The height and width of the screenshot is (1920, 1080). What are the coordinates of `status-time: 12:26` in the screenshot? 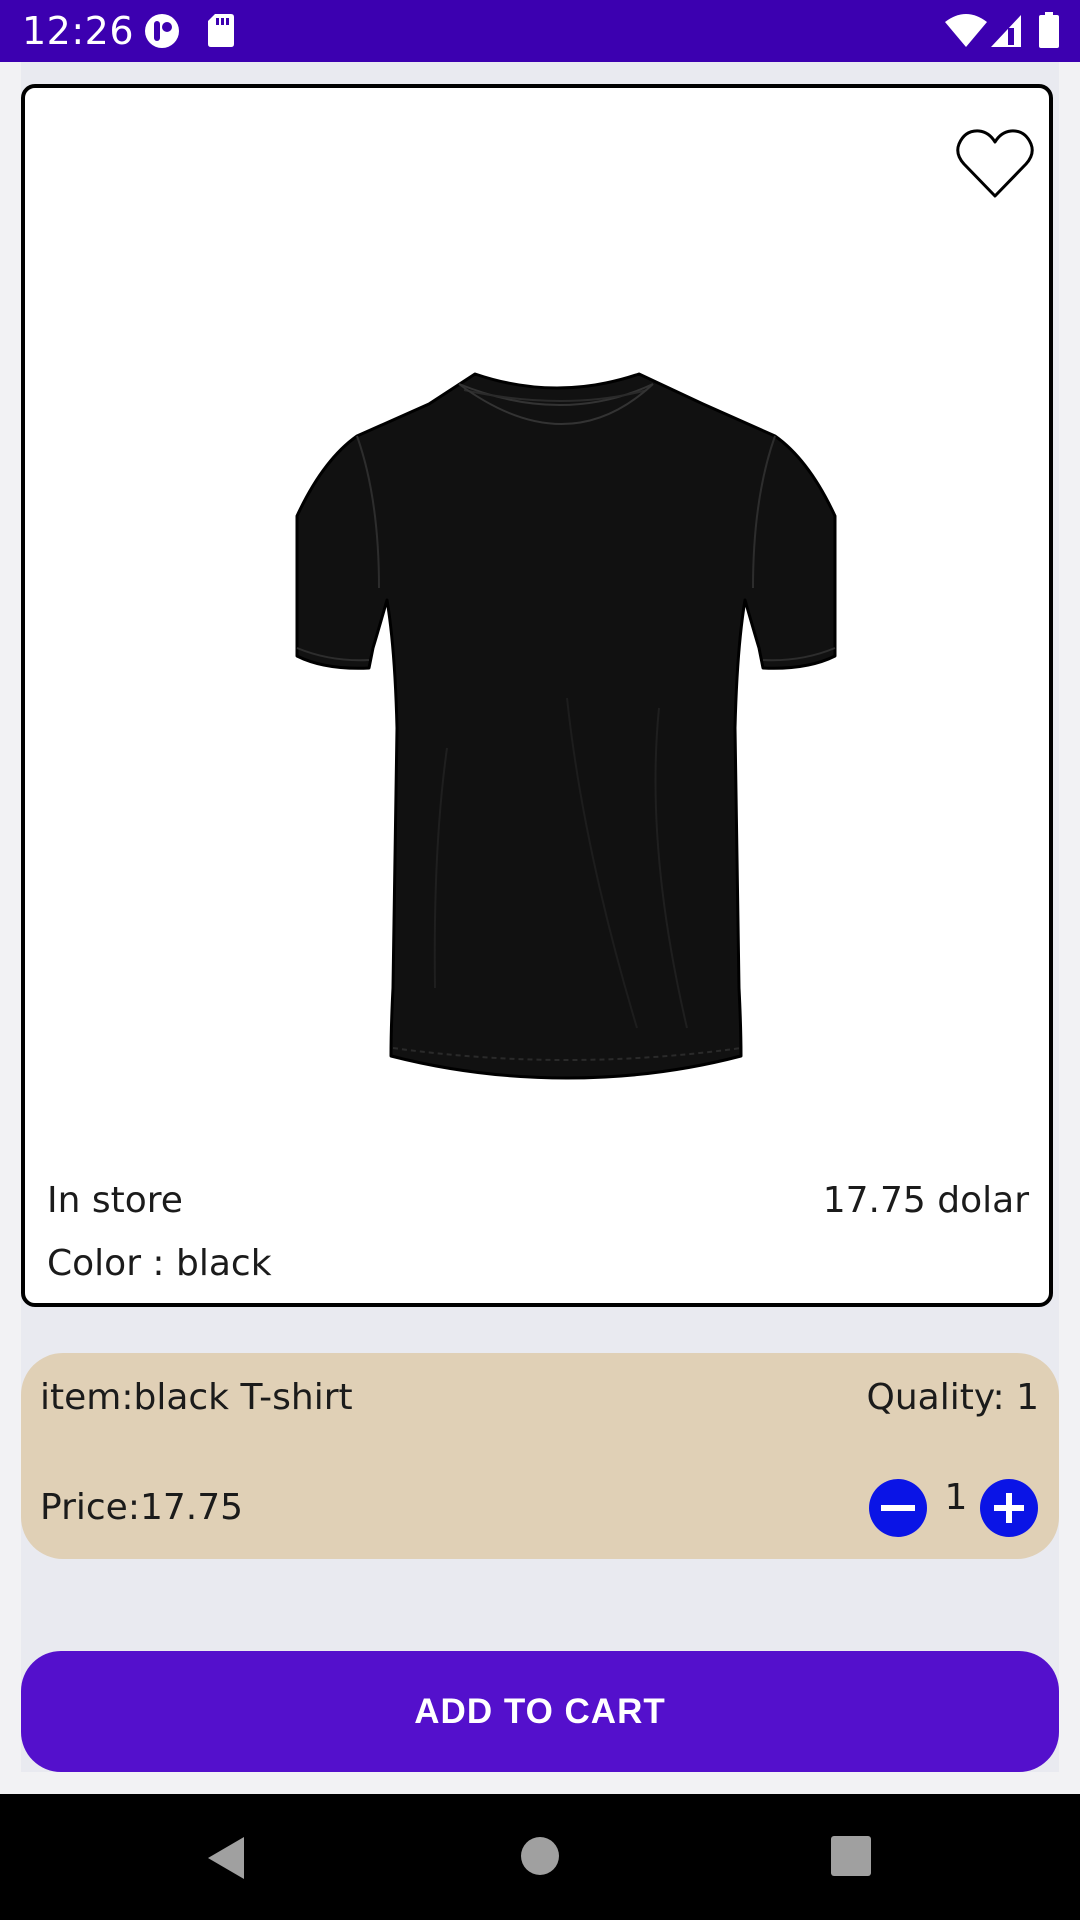 It's located at (78, 31).